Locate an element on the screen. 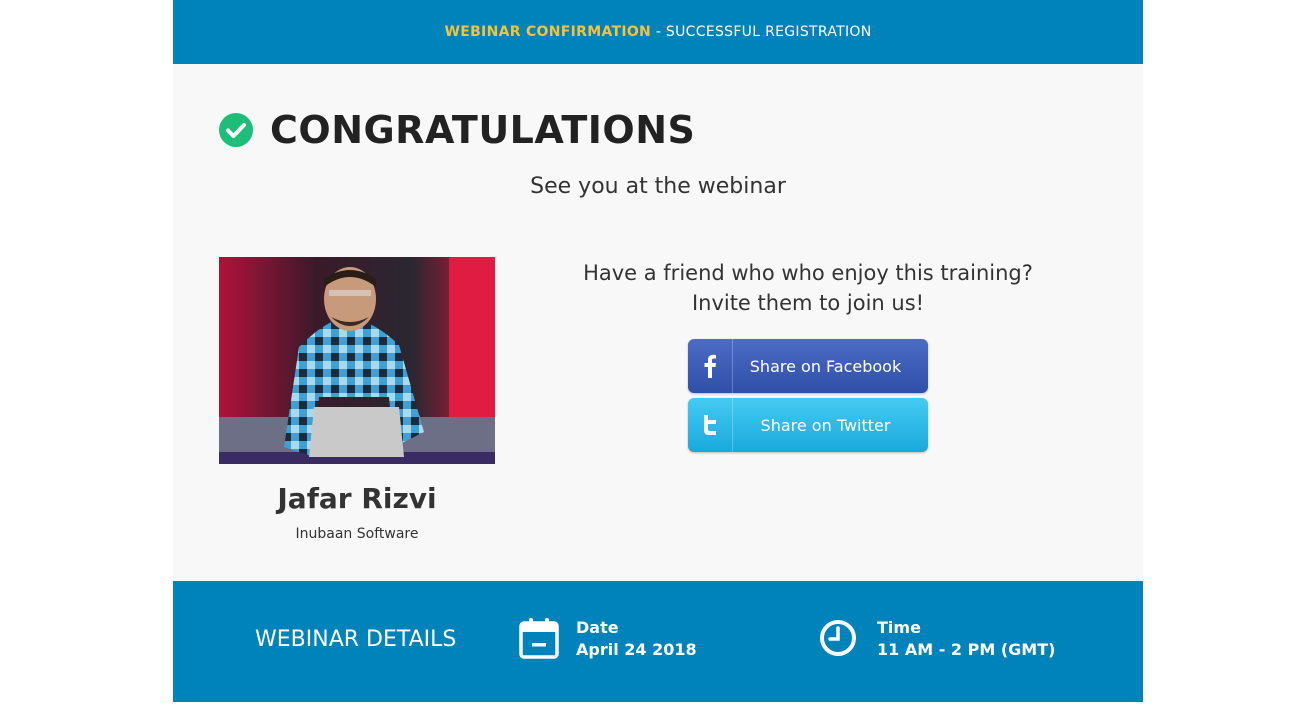  banner-accent-text: WEBINAR CONFIRMATION is located at coordinates (548, 32).